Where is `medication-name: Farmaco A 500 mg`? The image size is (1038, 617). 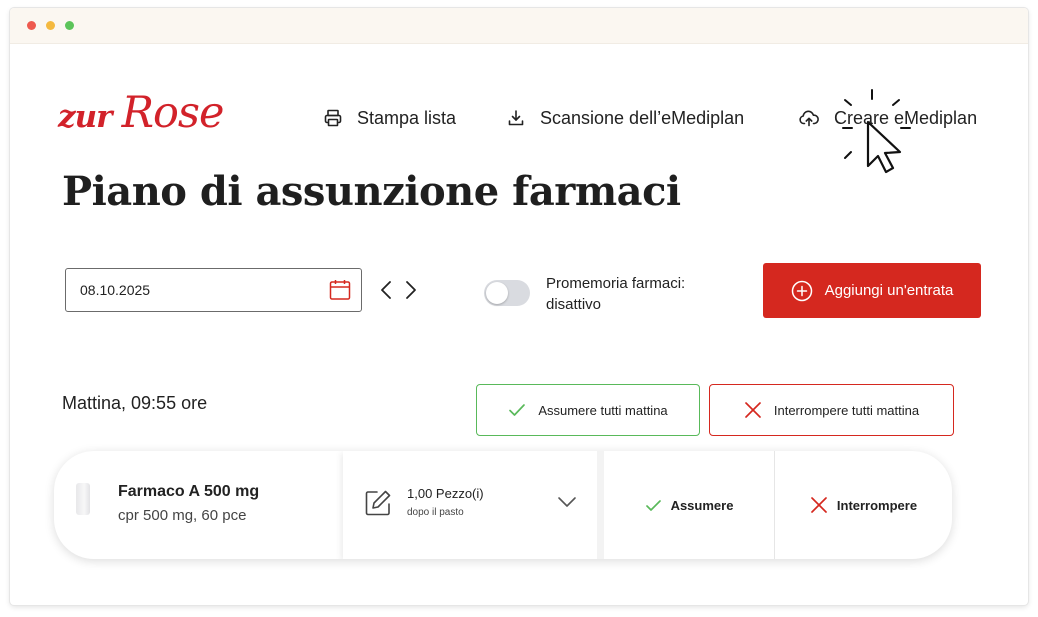 medication-name: Farmaco A 500 mg is located at coordinates (189, 491).